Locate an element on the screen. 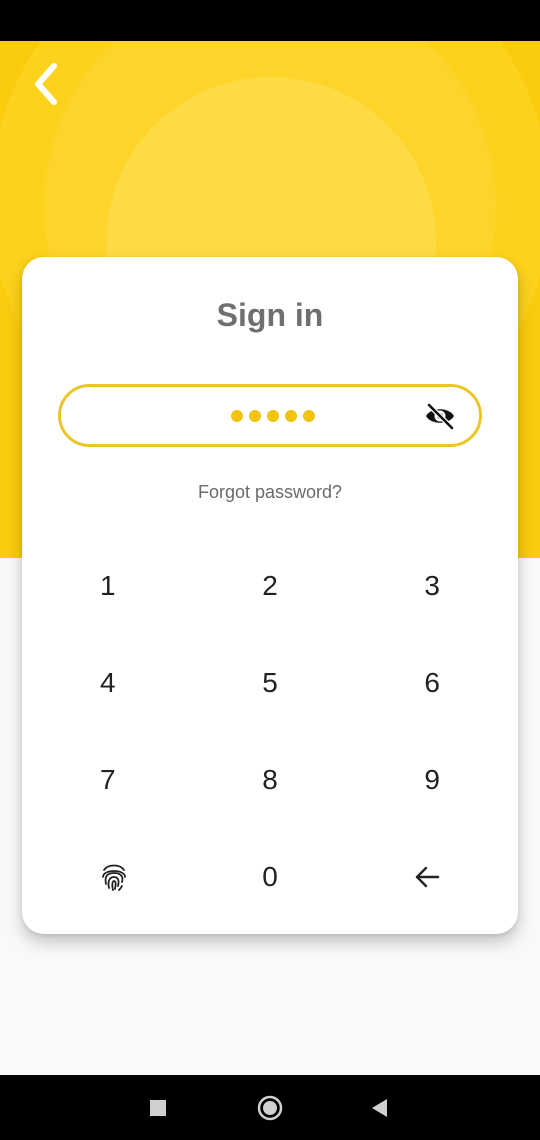  eye-off-icon is located at coordinates (440, 416).